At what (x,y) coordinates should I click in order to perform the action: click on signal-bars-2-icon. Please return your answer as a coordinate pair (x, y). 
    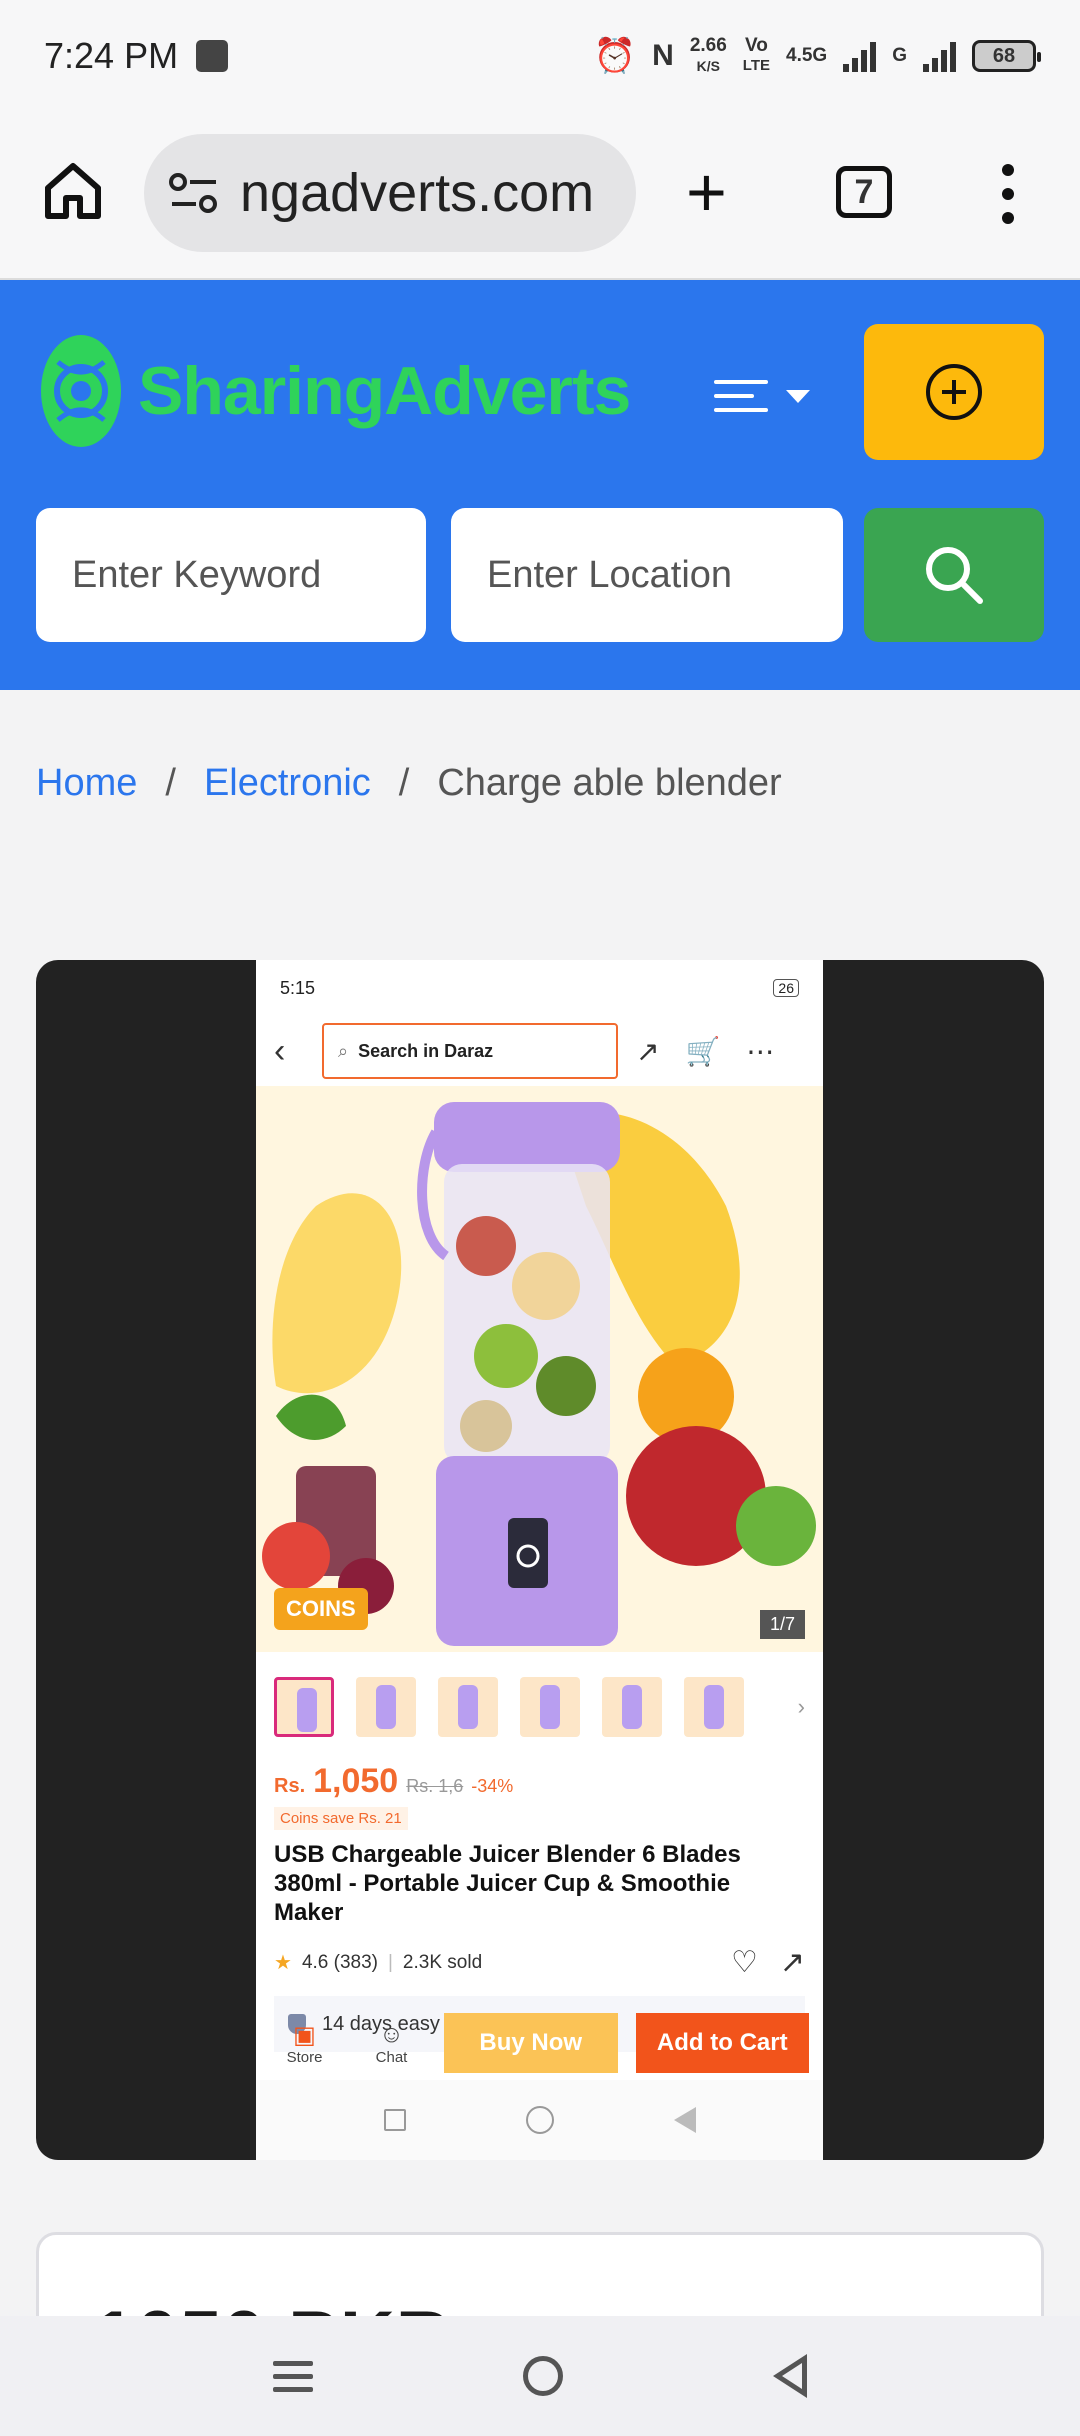
    Looking at the image, I should click on (939, 56).